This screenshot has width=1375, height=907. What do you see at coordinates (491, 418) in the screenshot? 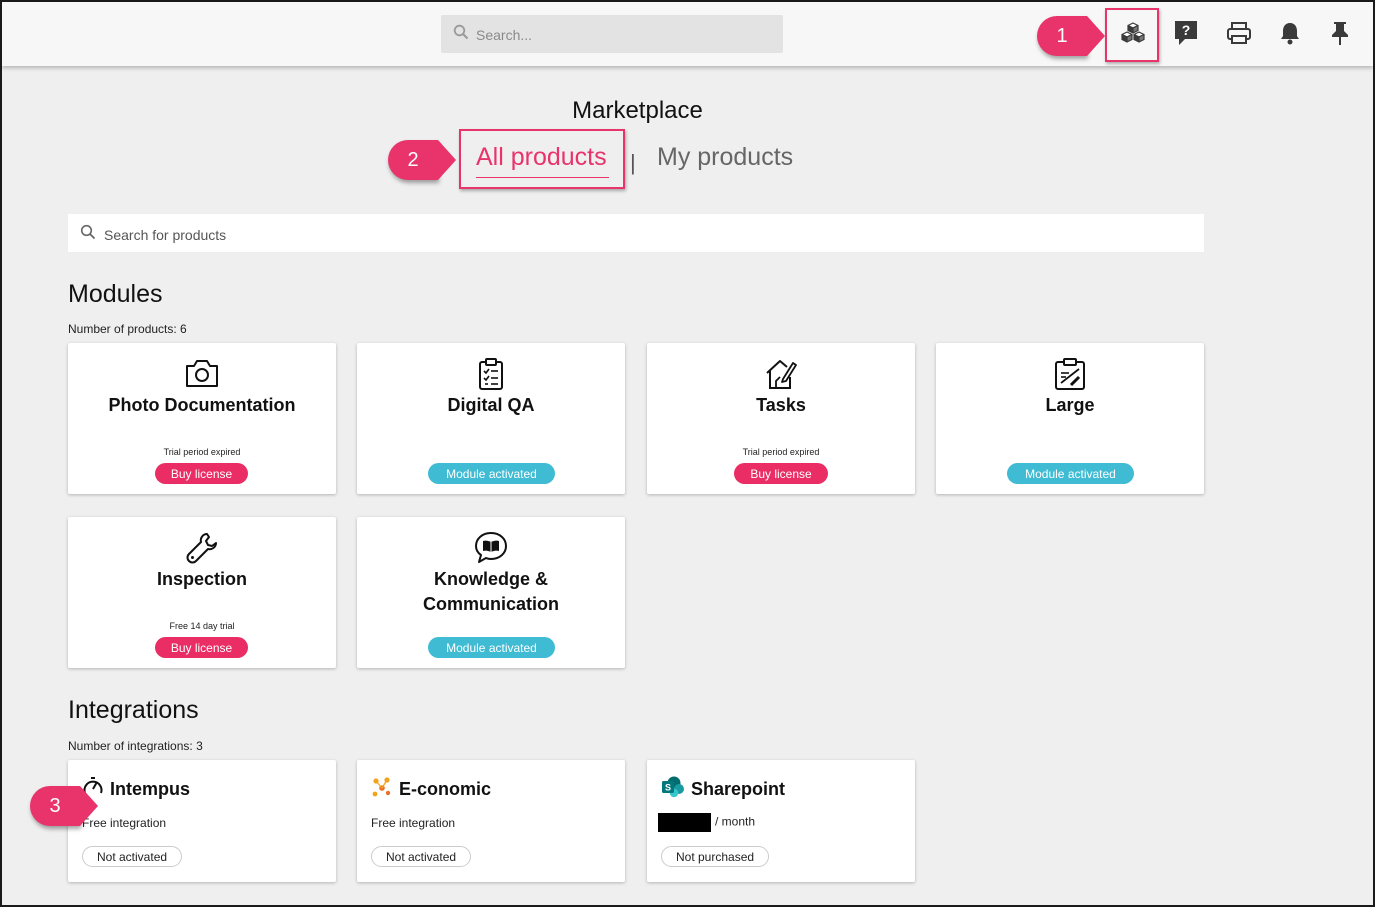
I see `module-card-digital-qa: Digital QA Module activated` at bounding box center [491, 418].